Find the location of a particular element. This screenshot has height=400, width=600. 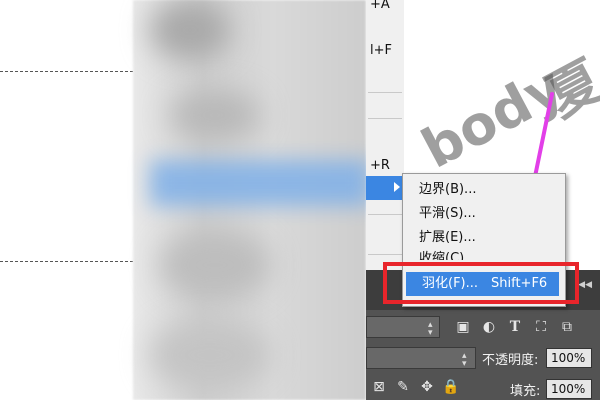

lock-transparent-icon: ⊠ is located at coordinates (379, 387).